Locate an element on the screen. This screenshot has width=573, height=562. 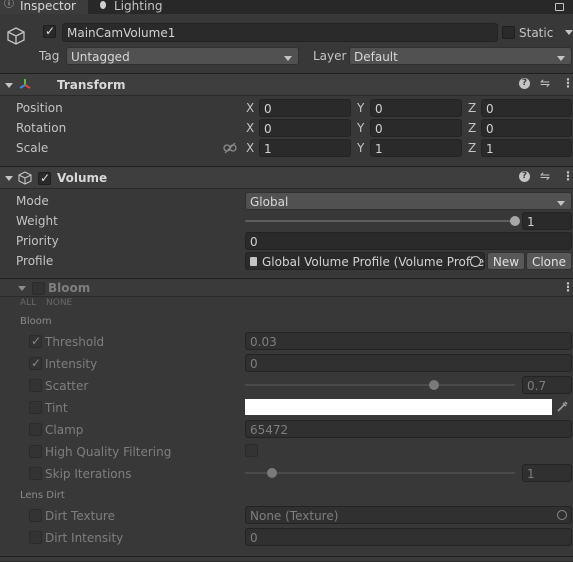
mode-value: Global is located at coordinates (269, 202).